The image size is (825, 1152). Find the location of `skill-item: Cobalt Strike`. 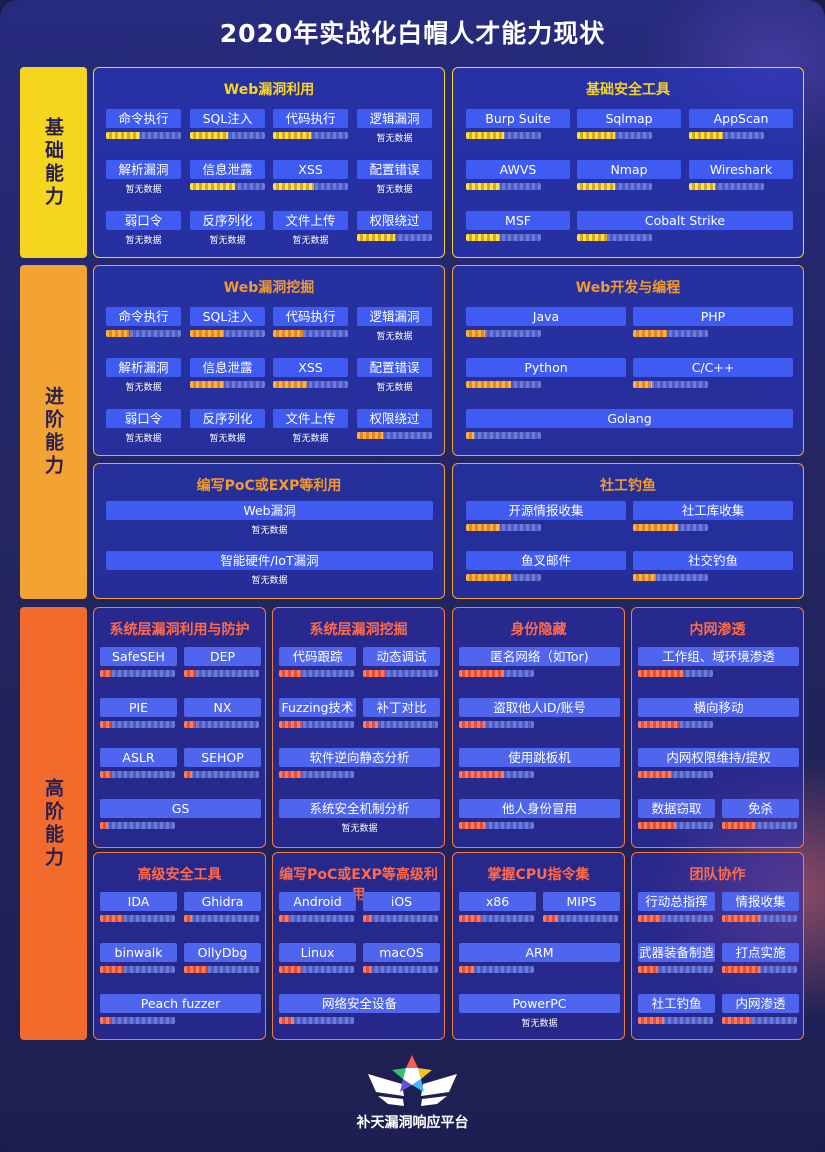

skill-item: Cobalt Strike is located at coordinates (685, 231).